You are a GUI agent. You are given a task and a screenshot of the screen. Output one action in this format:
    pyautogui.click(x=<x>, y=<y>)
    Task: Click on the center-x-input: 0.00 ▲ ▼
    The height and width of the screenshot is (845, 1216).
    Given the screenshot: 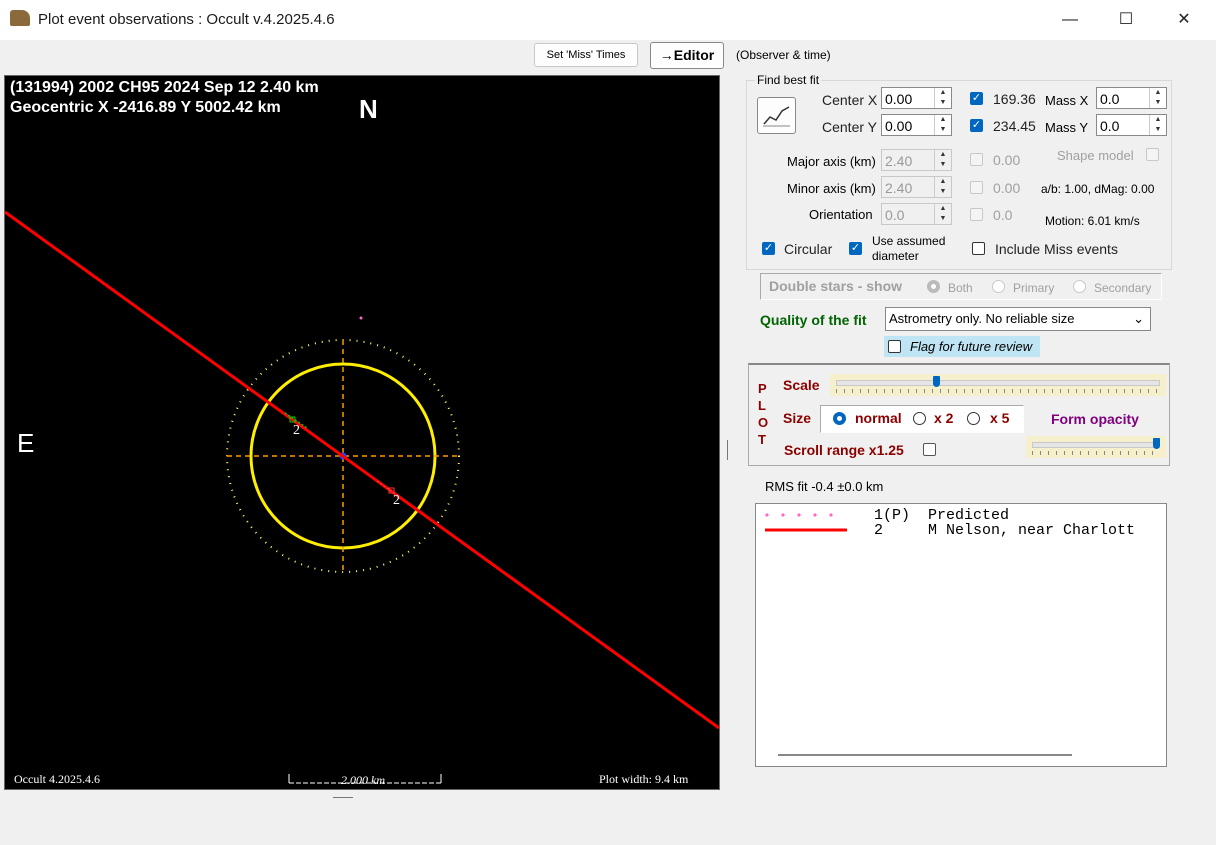 What is the action you would take?
    pyautogui.click(x=916, y=98)
    